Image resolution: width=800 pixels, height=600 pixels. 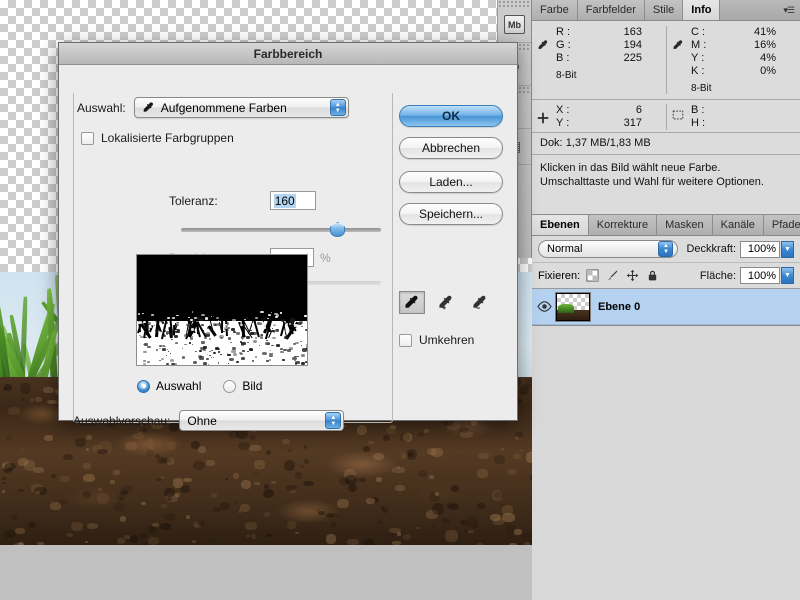 I want to click on dock-item-mini-bridge: Mb, so click(x=514, y=25).